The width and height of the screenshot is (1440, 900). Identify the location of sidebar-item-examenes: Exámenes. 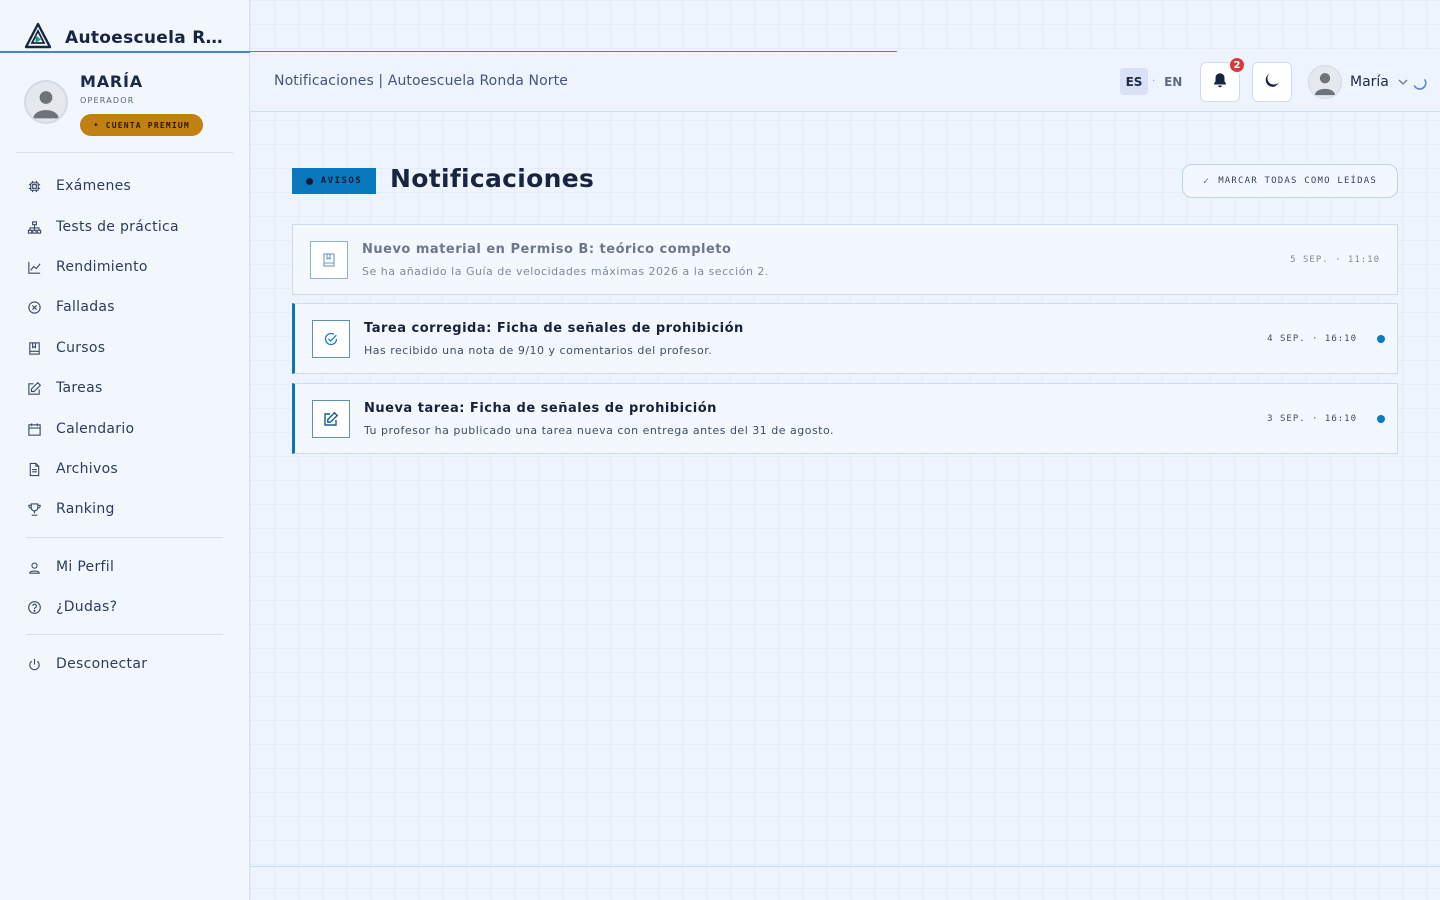
(126, 186).